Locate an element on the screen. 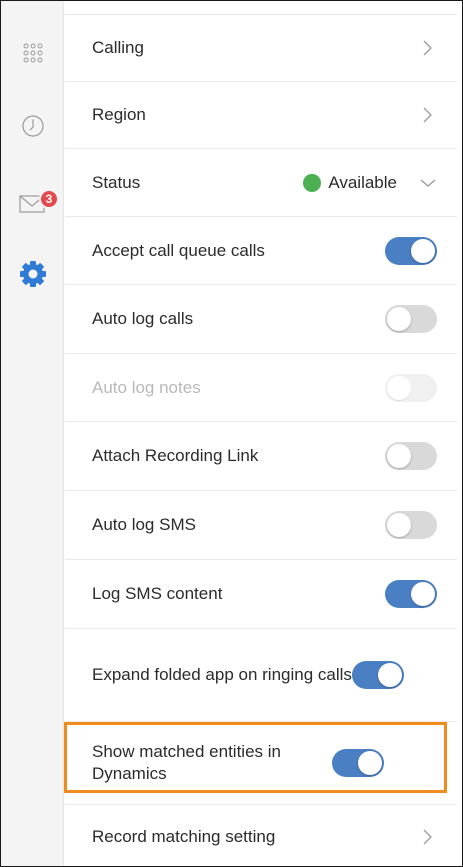 This screenshot has height=867, width=463. settings-row-expand-folded-app: Expand folded app on ringing calls is located at coordinates (261, 675).